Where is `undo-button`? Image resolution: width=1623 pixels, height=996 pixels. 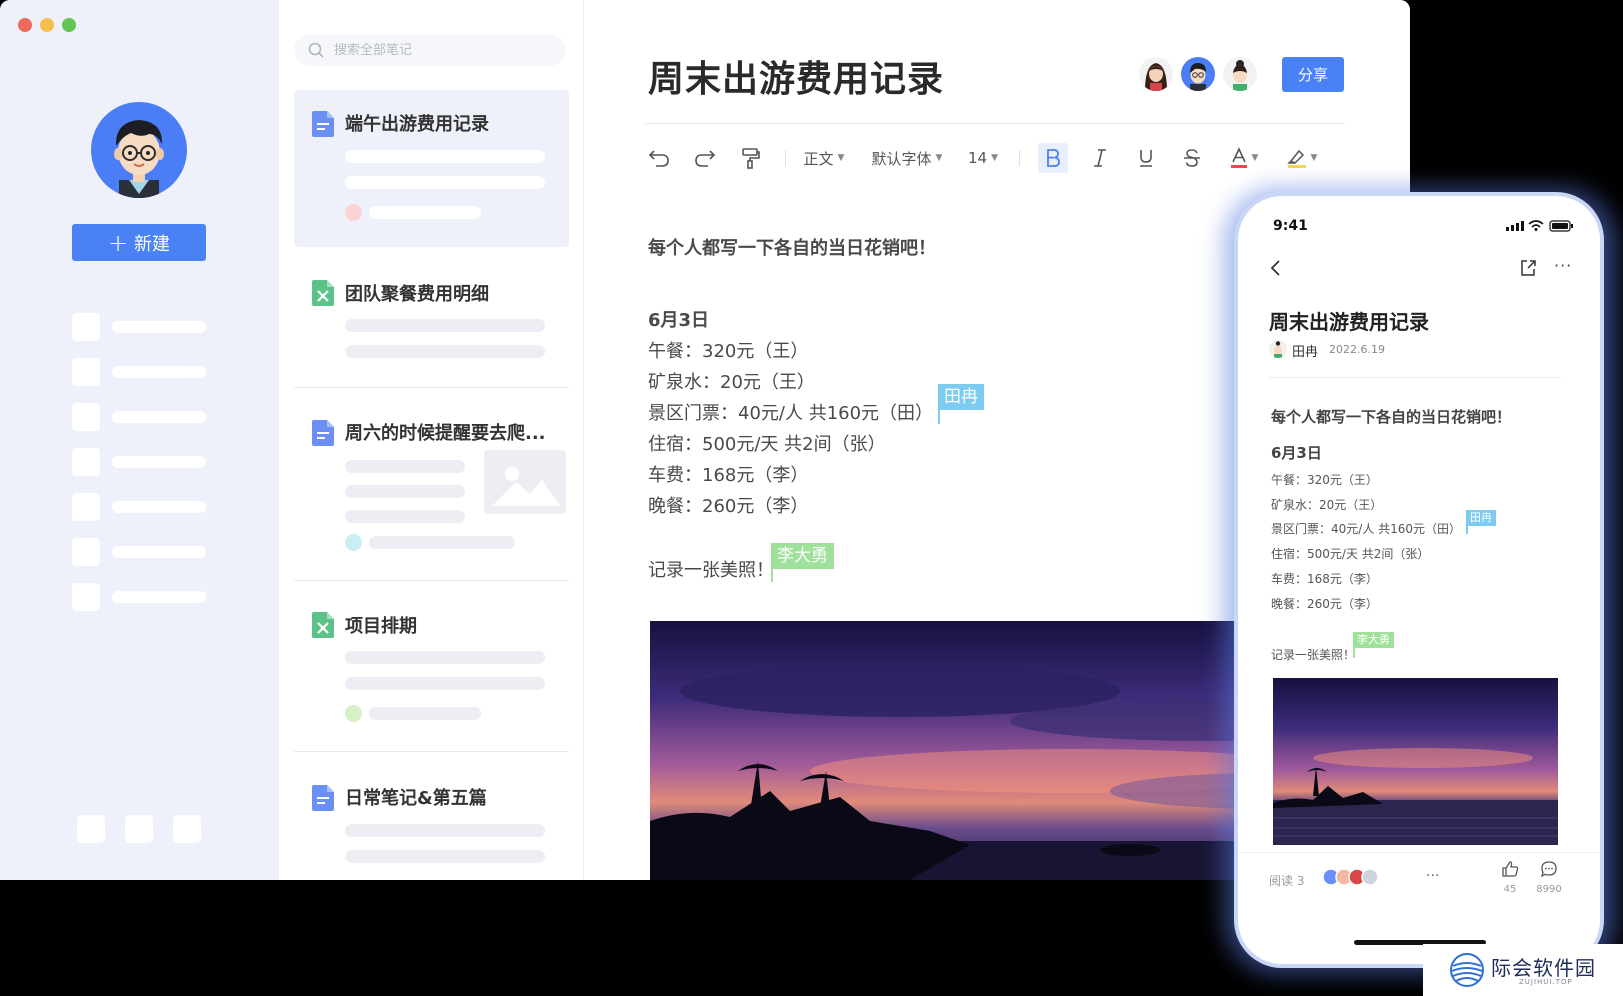
undo-button is located at coordinates (659, 158).